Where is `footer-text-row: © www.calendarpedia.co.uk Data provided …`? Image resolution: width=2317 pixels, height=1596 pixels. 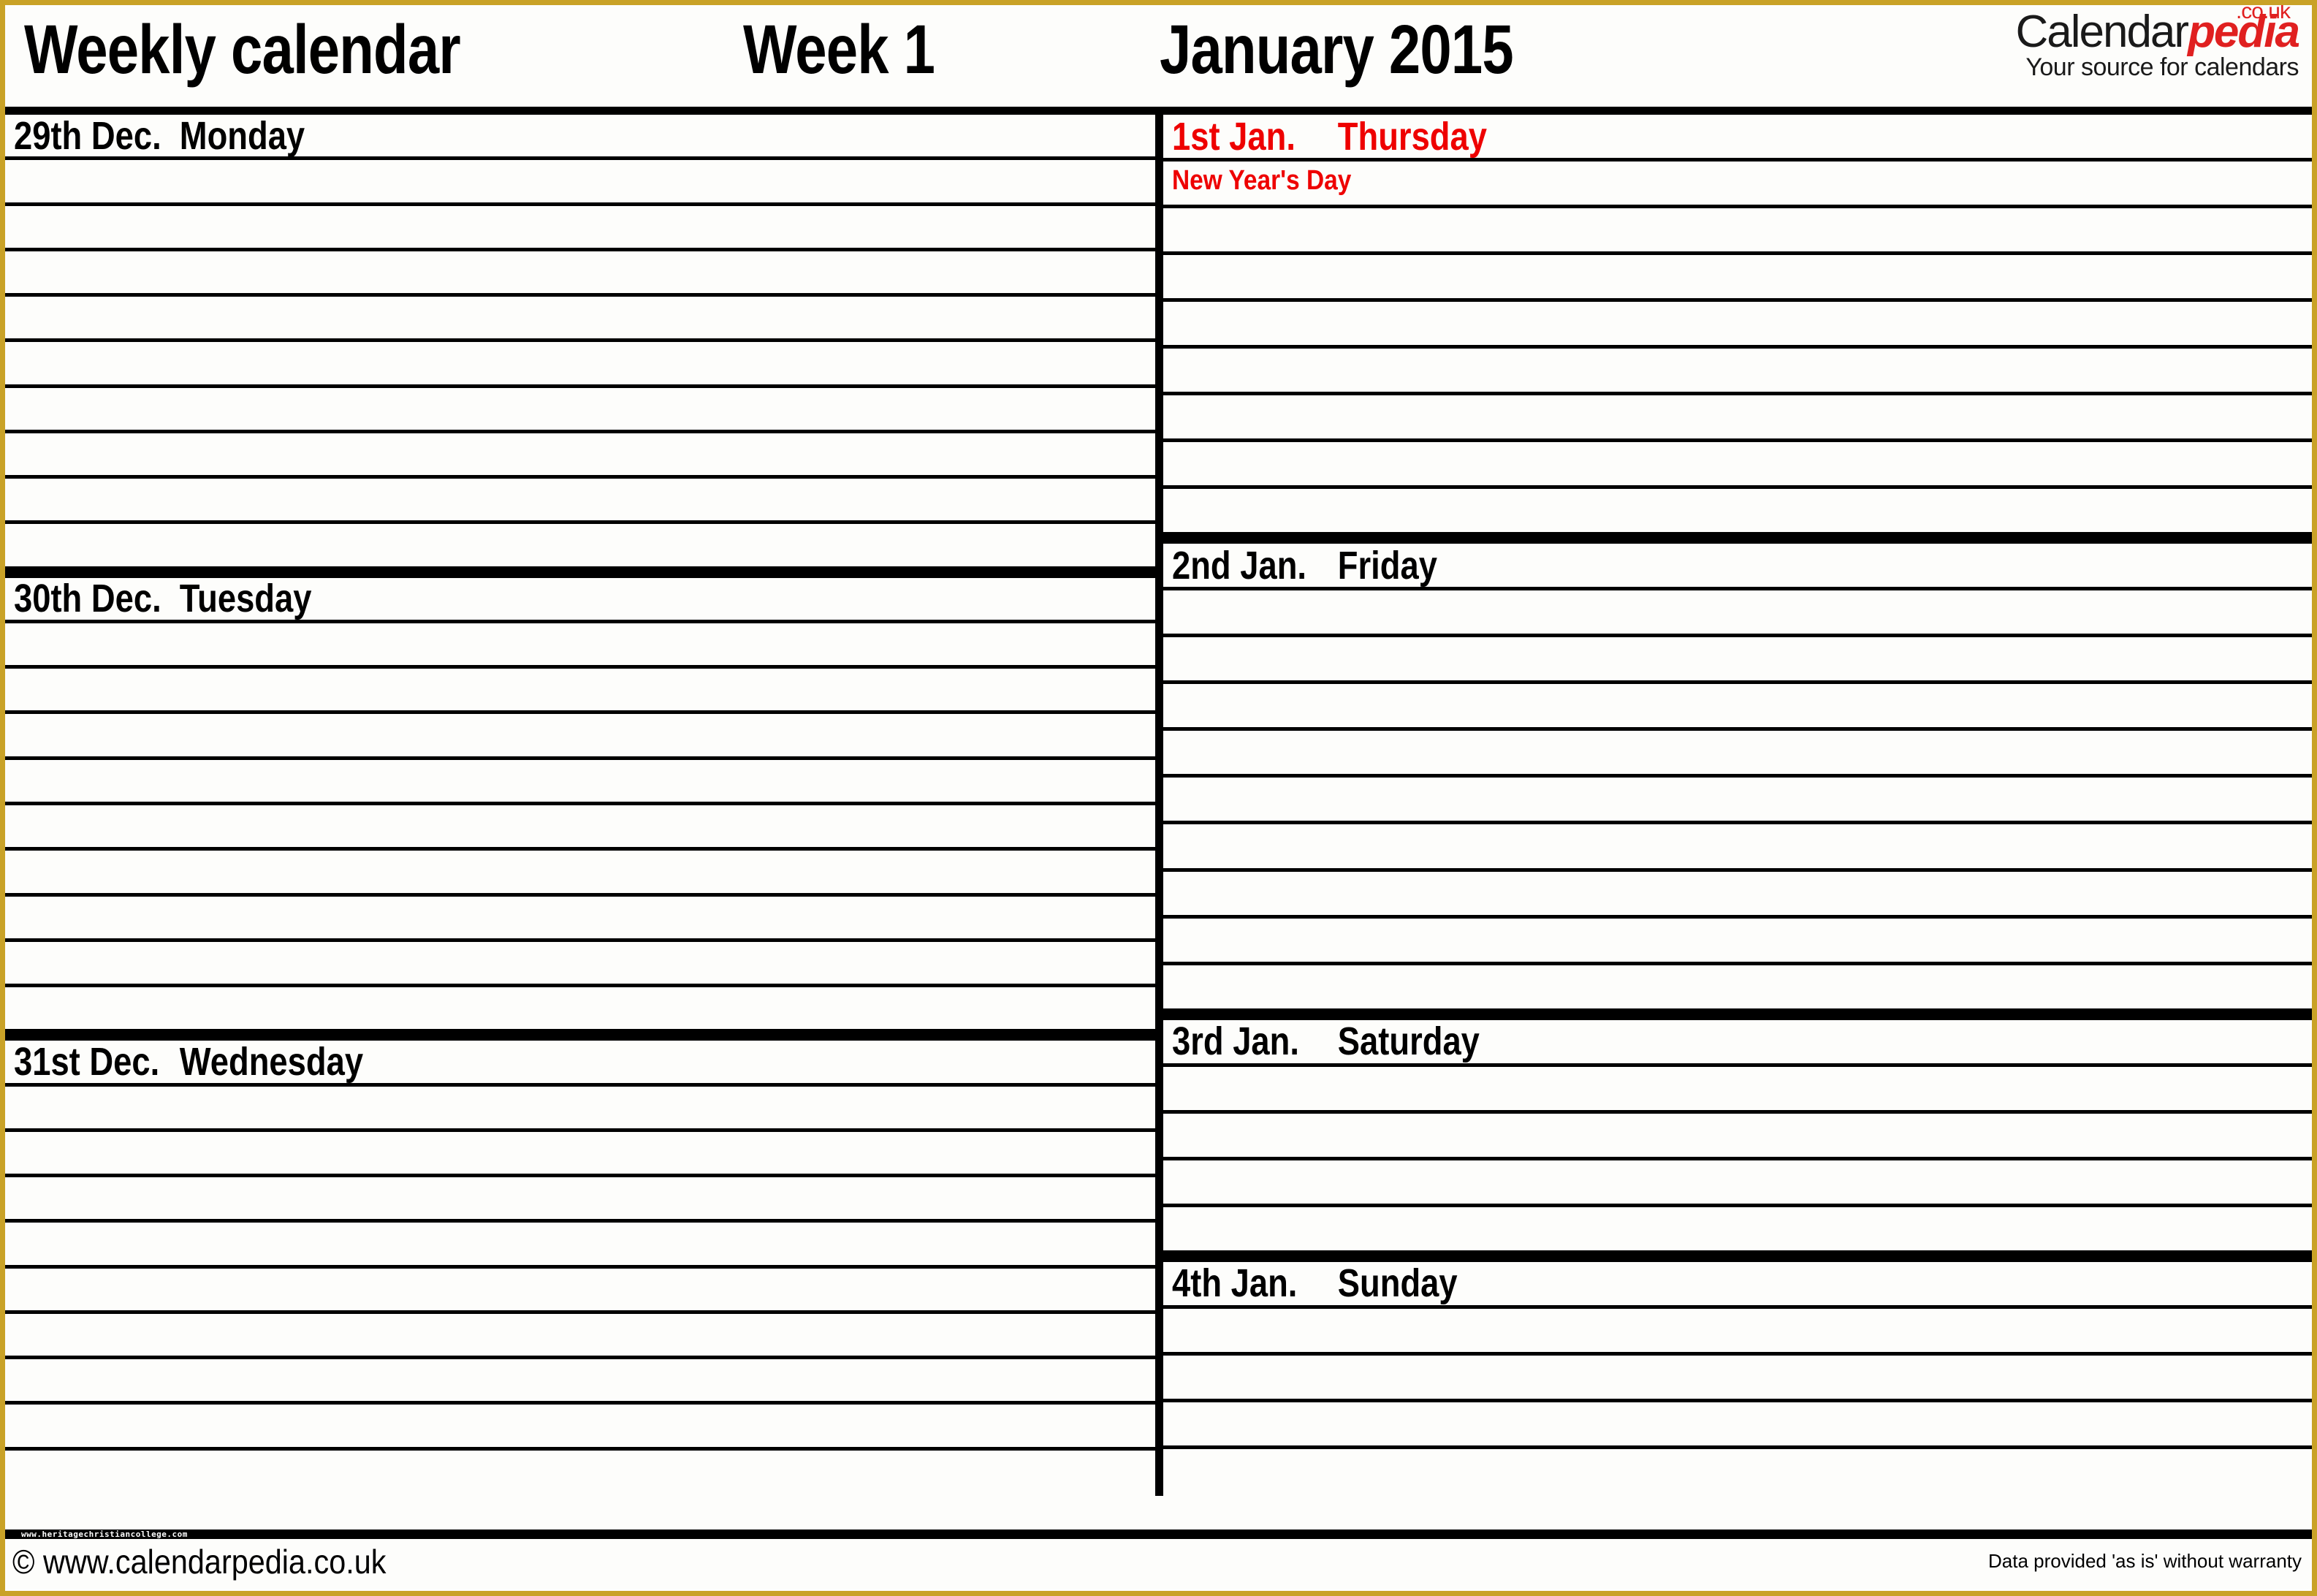 footer-text-row: © www.calendarpedia.co.uk Data provided … is located at coordinates (1158, 1563).